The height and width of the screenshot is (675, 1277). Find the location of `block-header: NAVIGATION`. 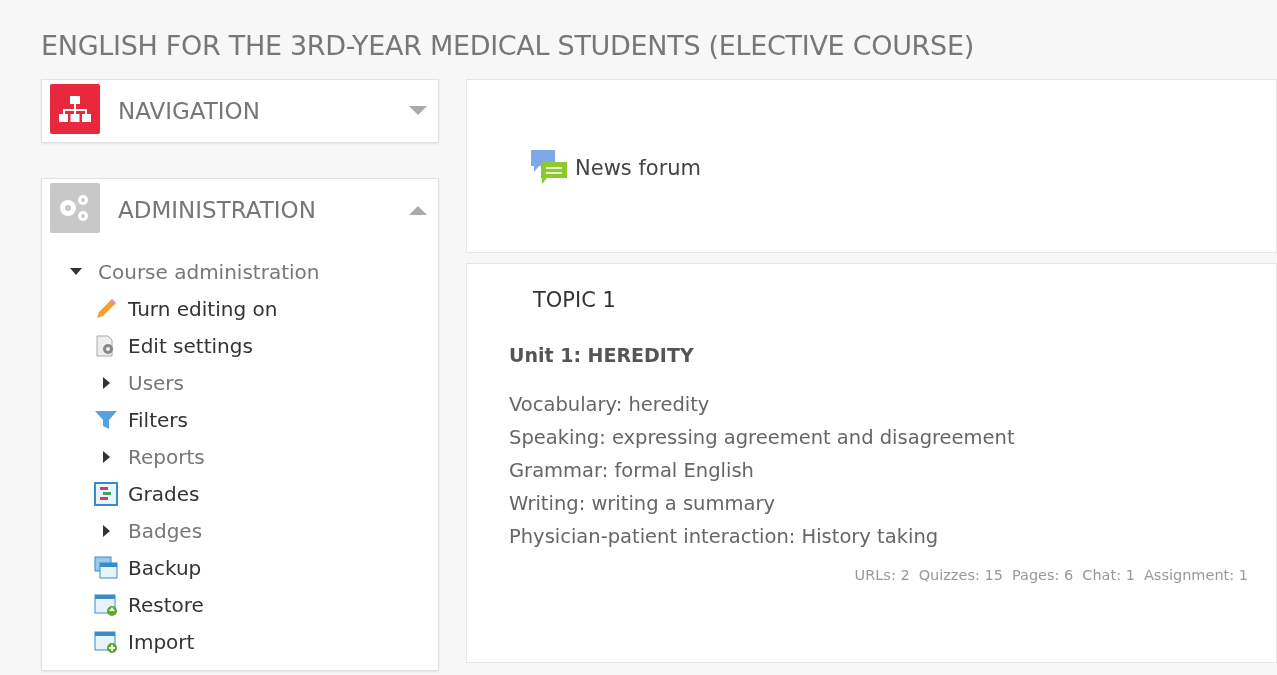

block-header: NAVIGATION is located at coordinates (240, 111).